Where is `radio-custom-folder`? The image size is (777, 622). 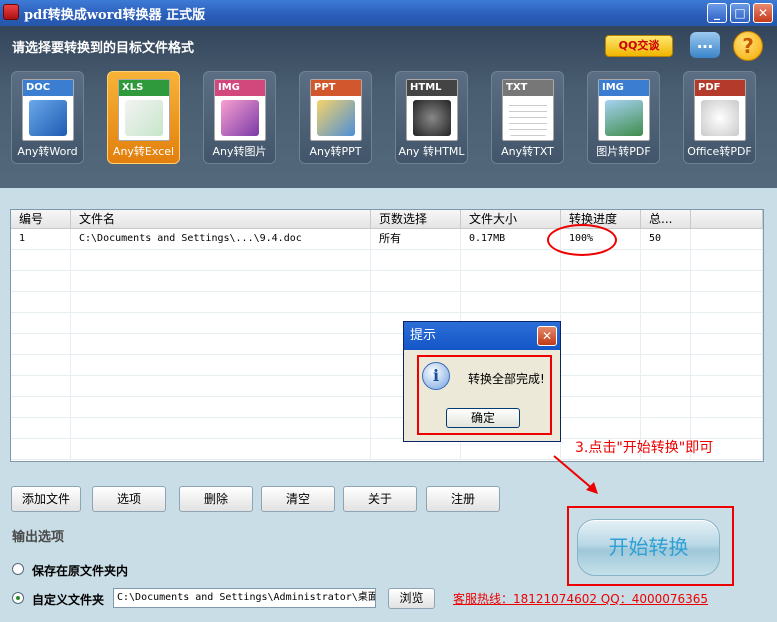 radio-custom-folder is located at coordinates (18, 598).